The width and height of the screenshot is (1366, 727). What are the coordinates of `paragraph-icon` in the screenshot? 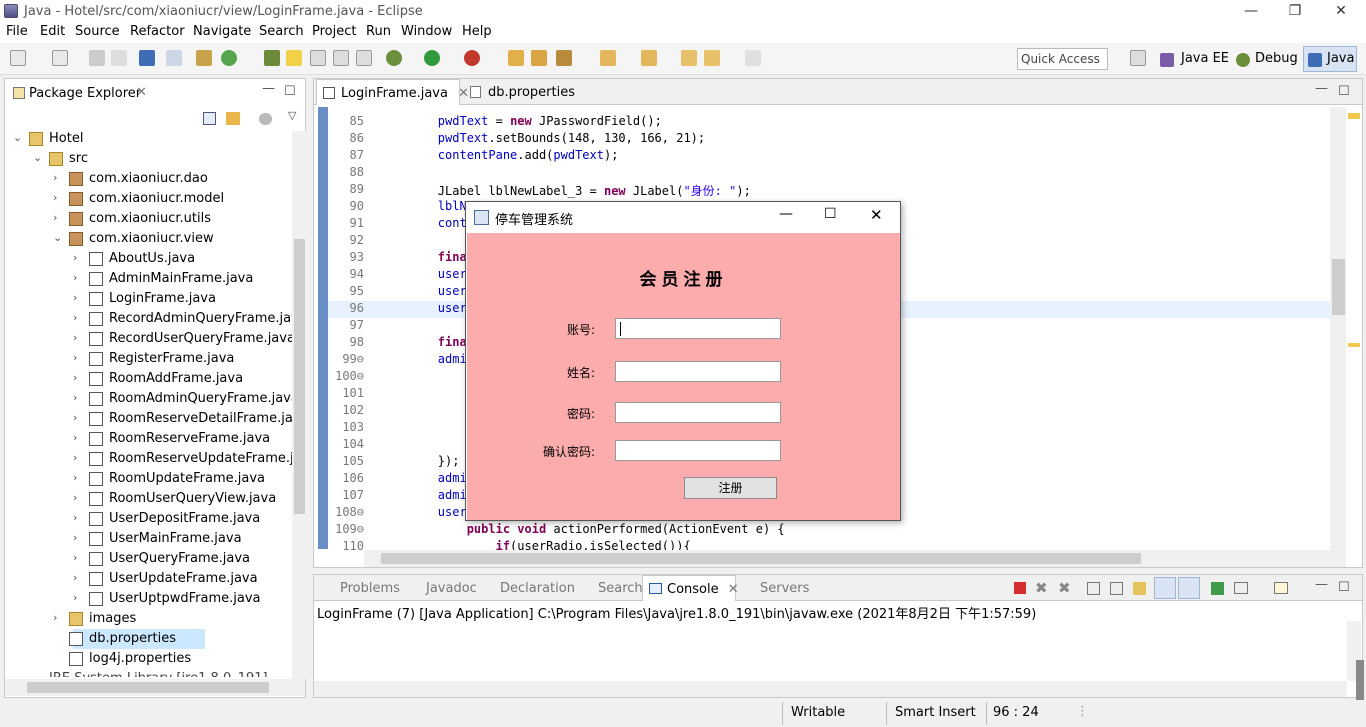 It's located at (364, 58).